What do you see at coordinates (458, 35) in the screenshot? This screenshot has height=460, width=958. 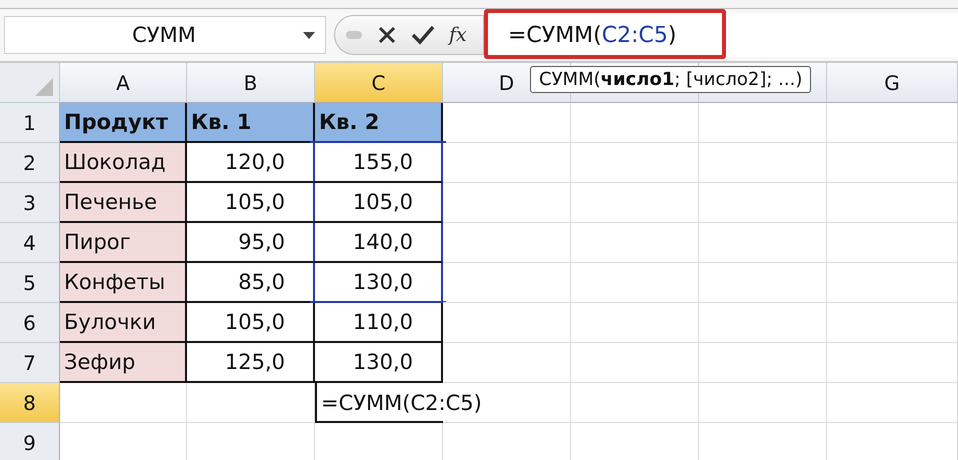 I see `insert-function-button: fx` at bounding box center [458, 35].